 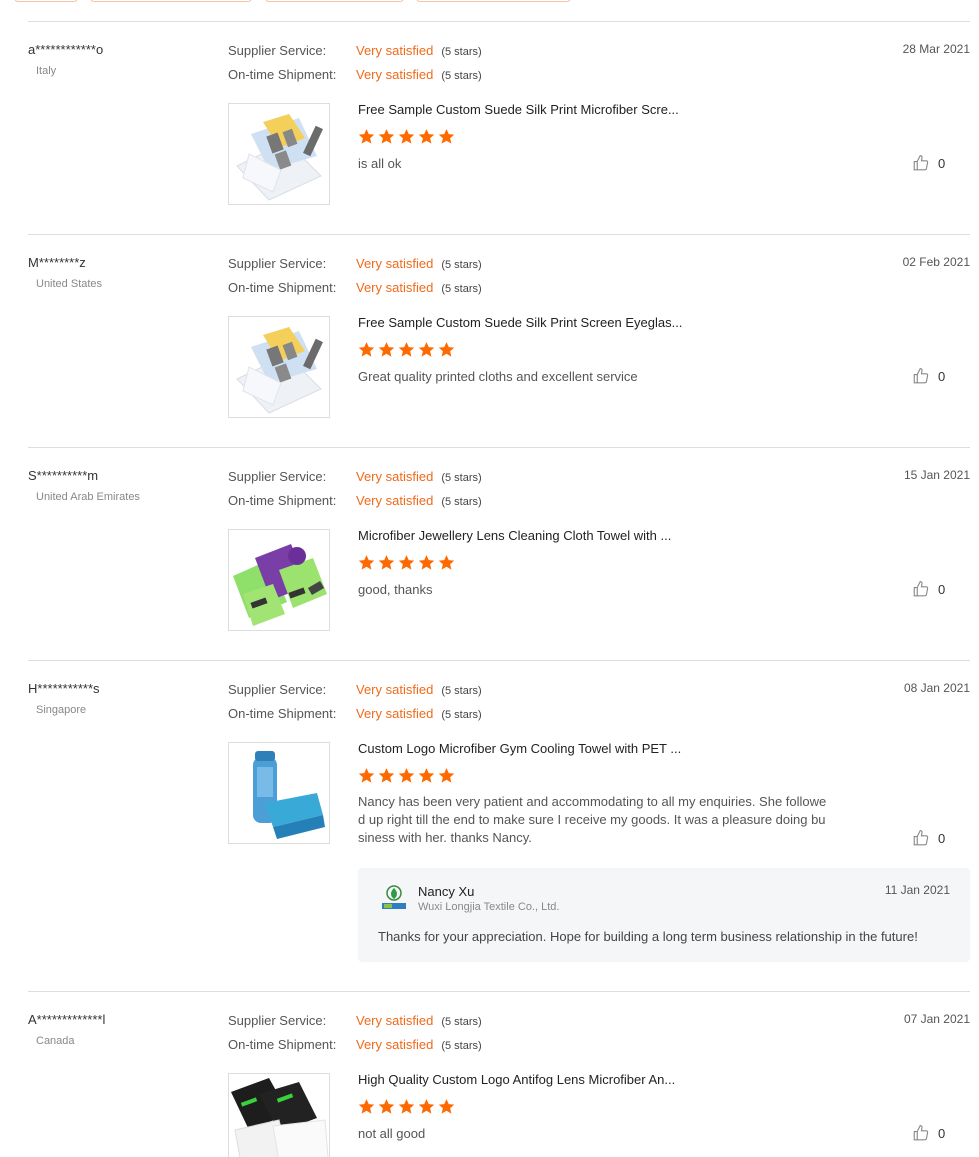 I want to click on rating-label: Supplier Service:, so click(x=277, y=476).